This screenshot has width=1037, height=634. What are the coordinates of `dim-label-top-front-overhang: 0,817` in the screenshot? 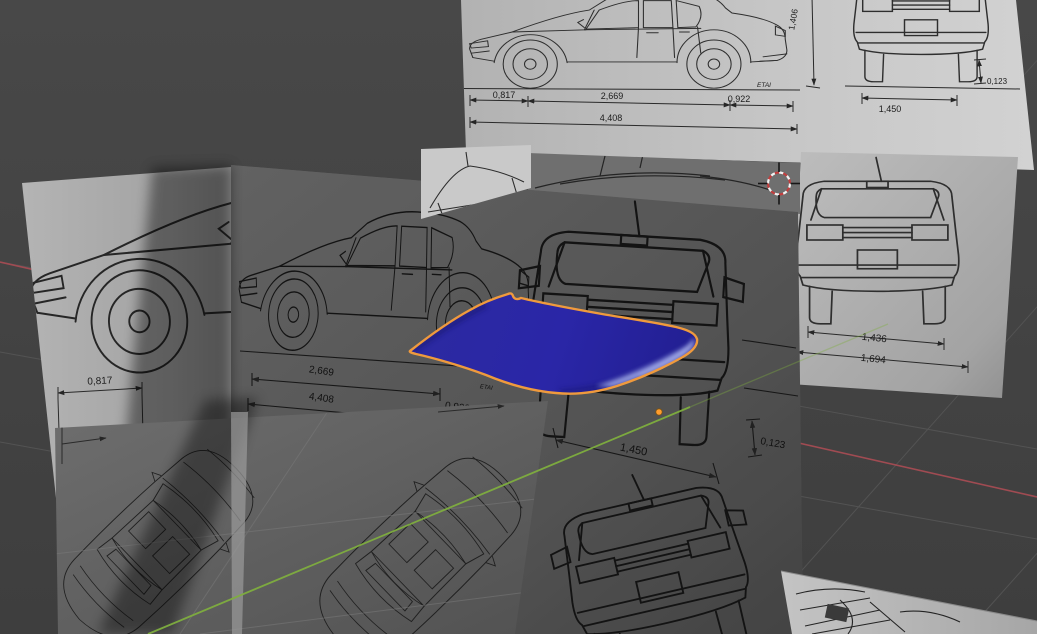 It's located at (504, 95).